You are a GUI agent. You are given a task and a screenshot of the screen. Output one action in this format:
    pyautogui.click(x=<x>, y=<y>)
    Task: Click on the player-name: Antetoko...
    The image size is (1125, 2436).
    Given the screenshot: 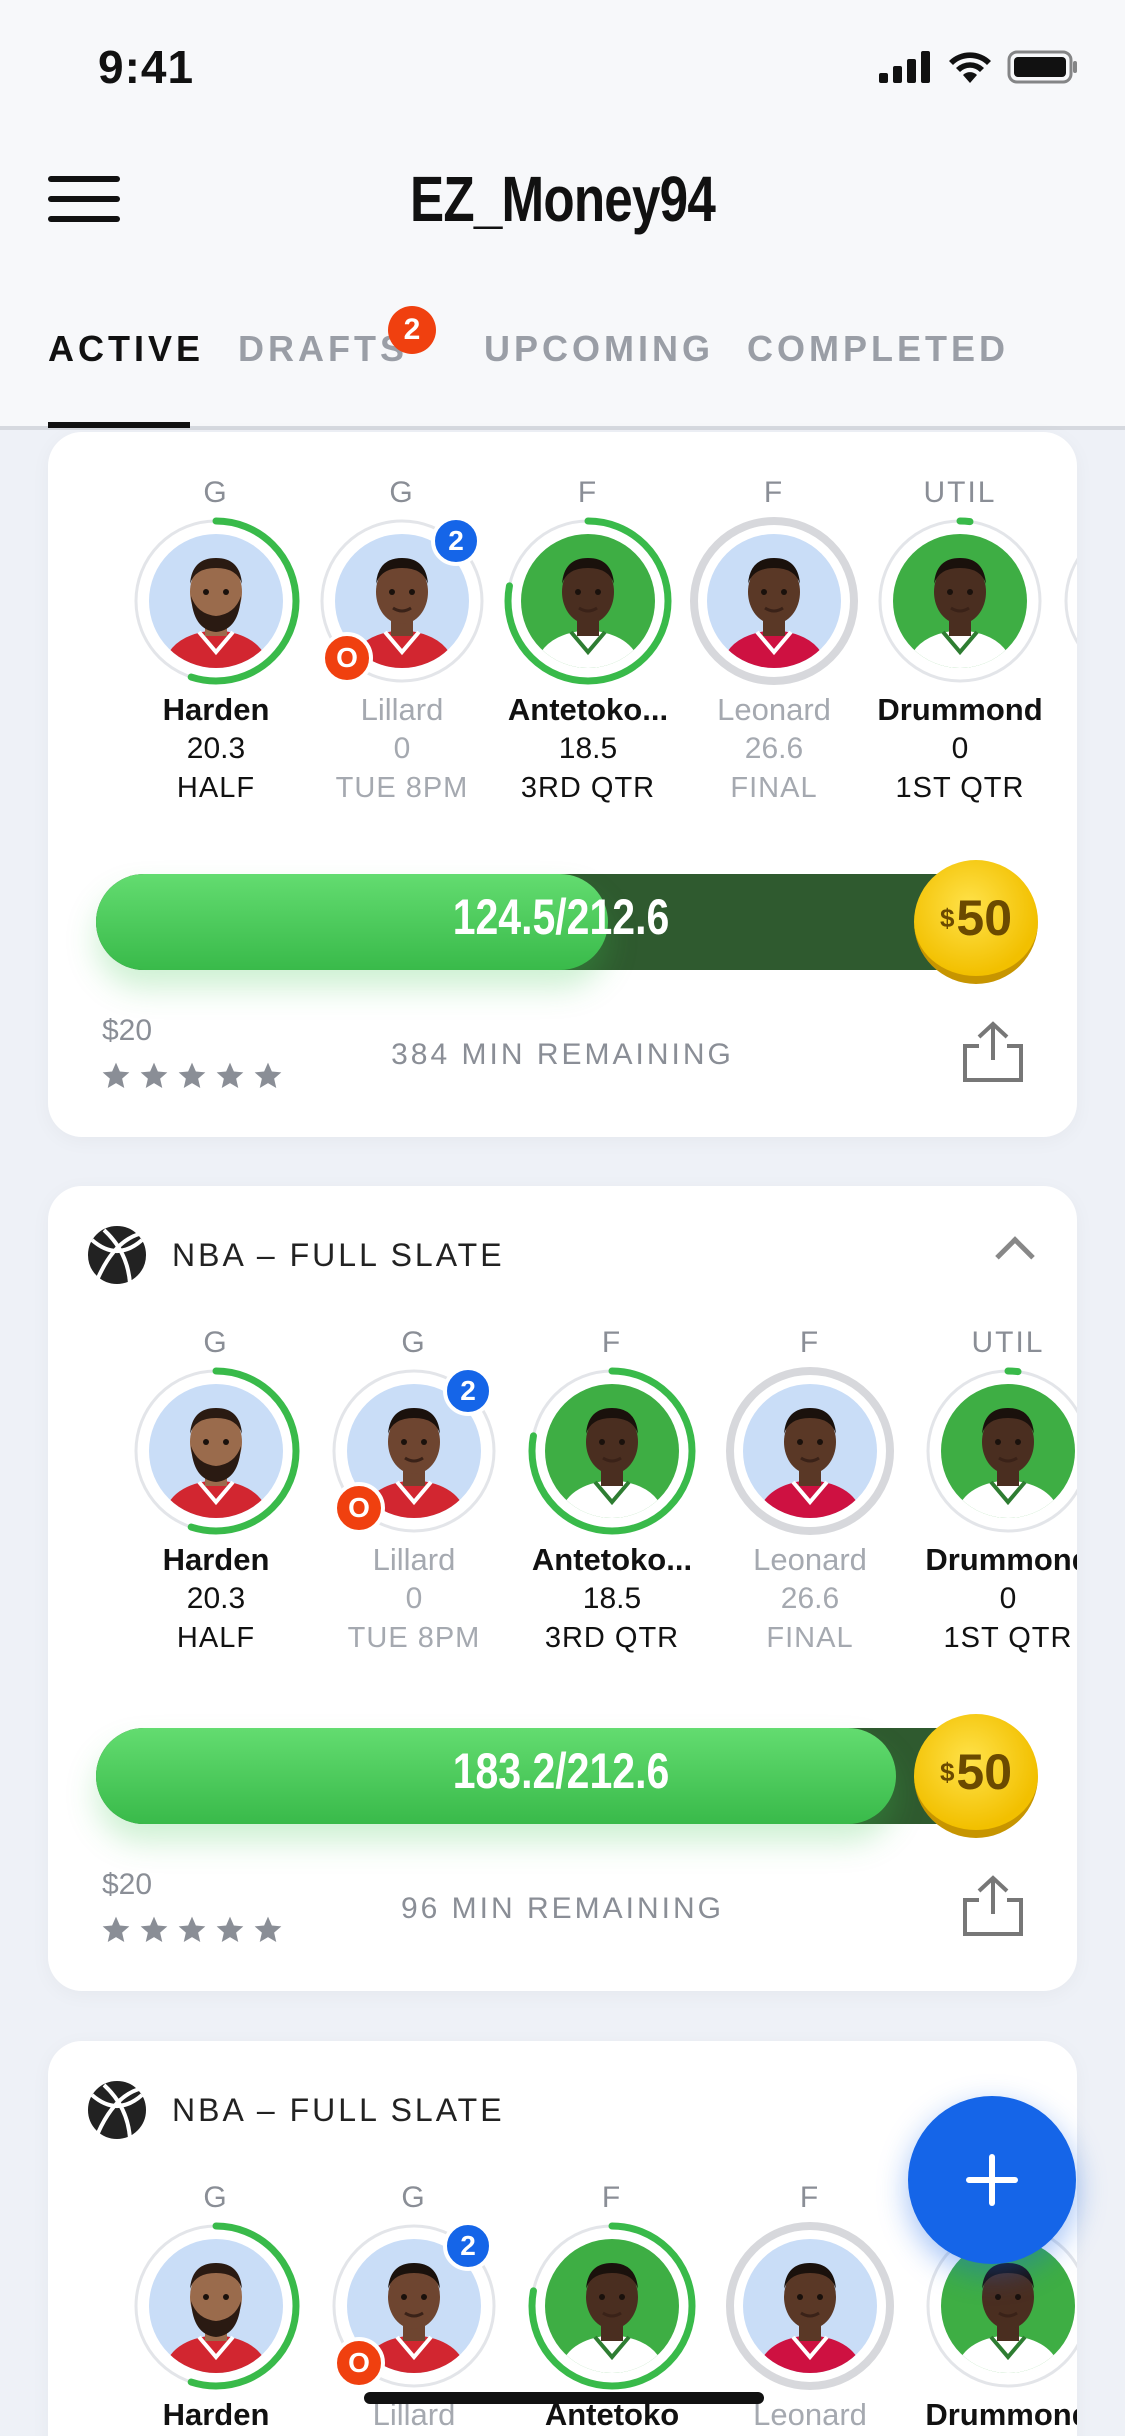 What is the action you would take?
    pyautogui.click(x=612, y=1559)
    